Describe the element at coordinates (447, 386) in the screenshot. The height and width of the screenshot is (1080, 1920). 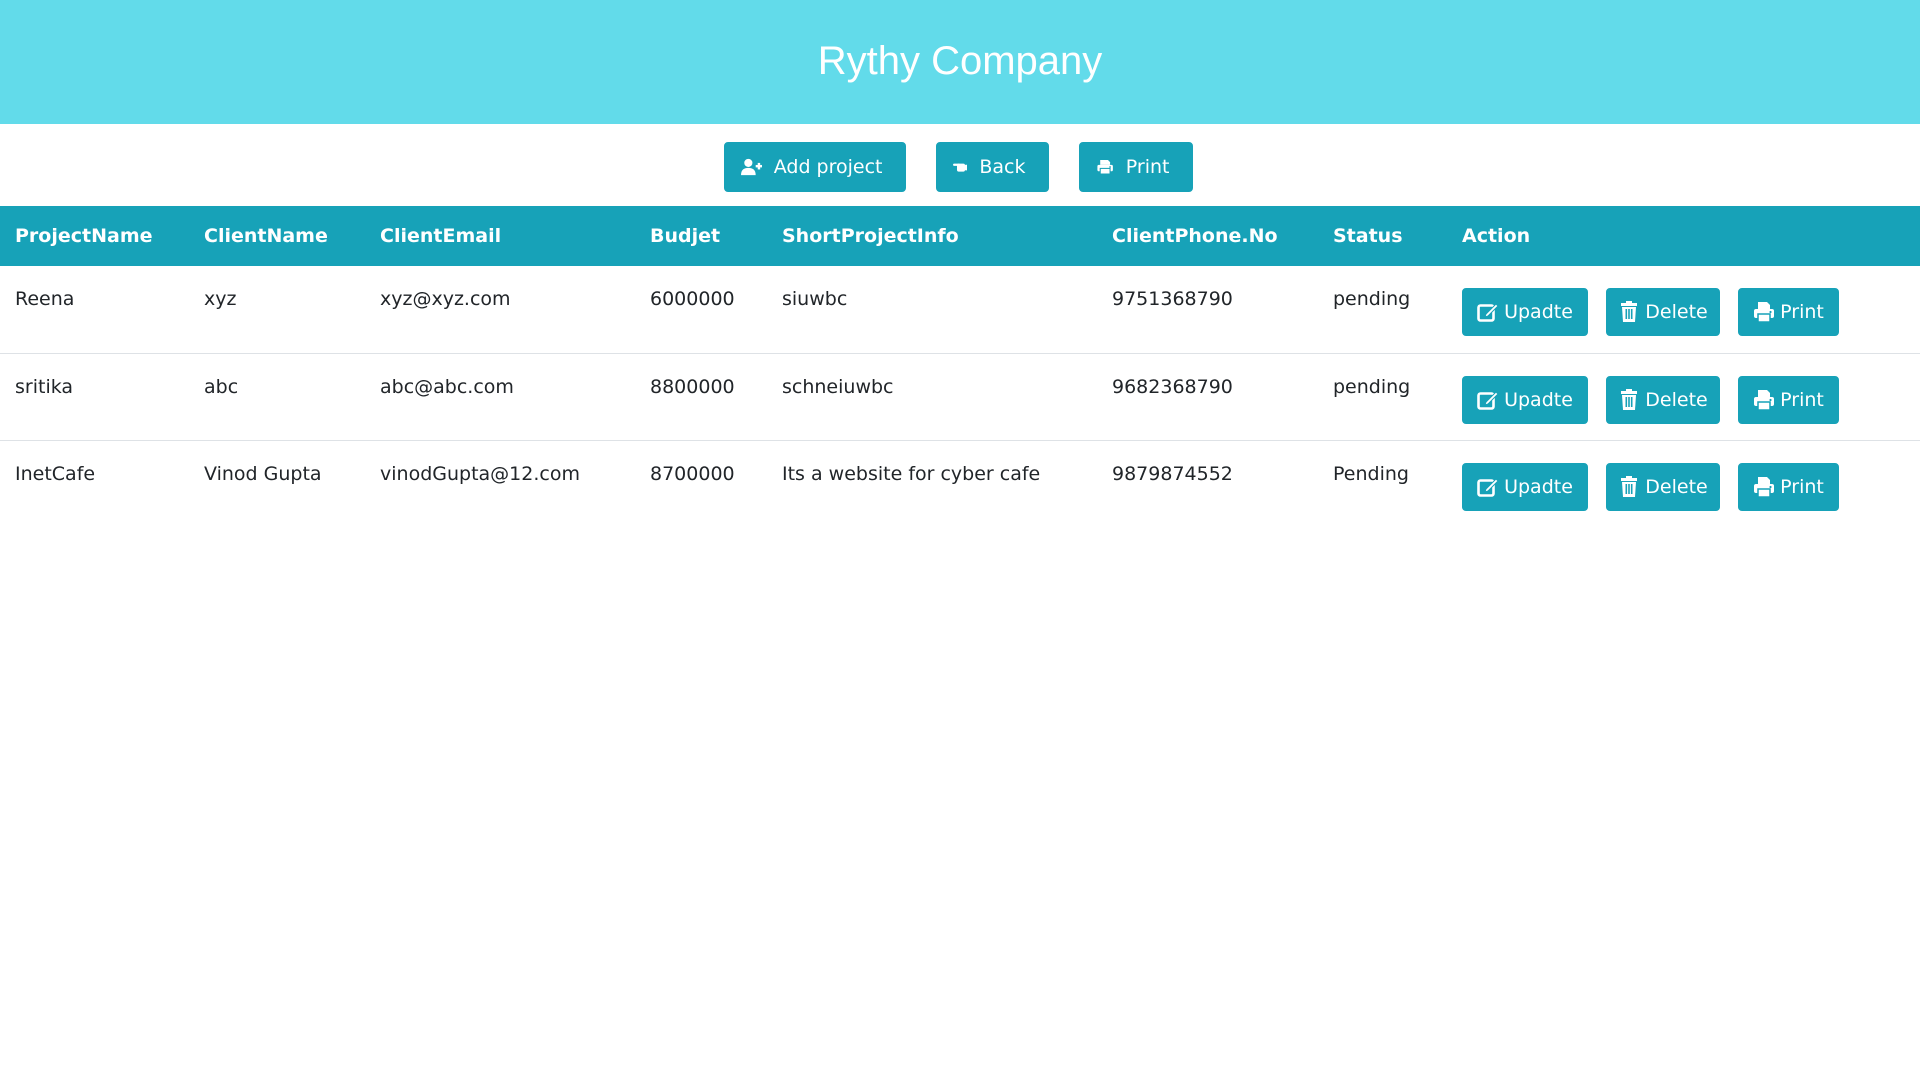
I see `client-email-cell: abc@abc.com` at that location.